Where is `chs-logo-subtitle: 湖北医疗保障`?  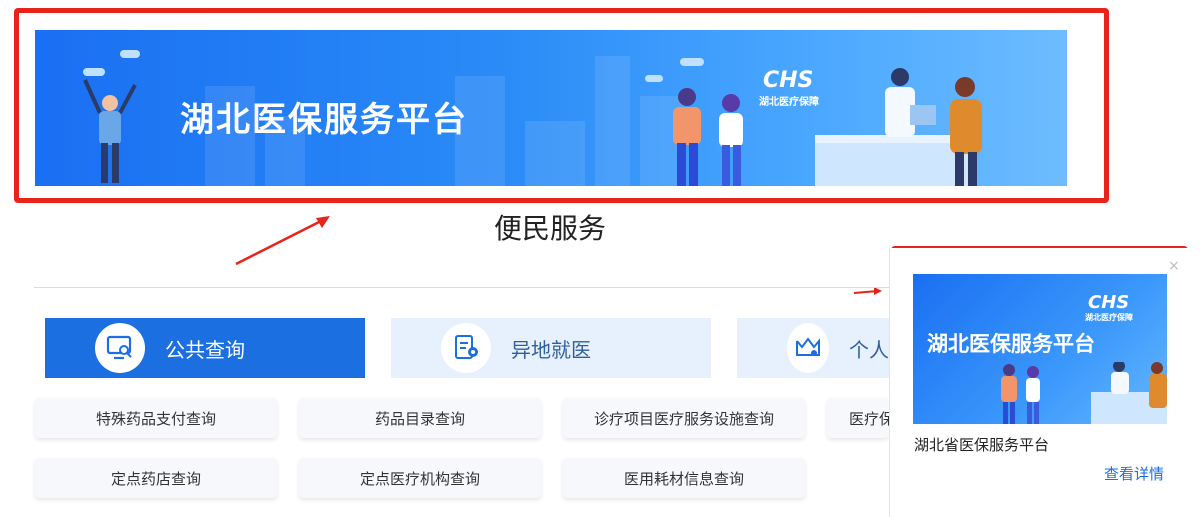 chs-logo-subtitle: 湖北医疗保障 is located at coordinates (1109, 317).